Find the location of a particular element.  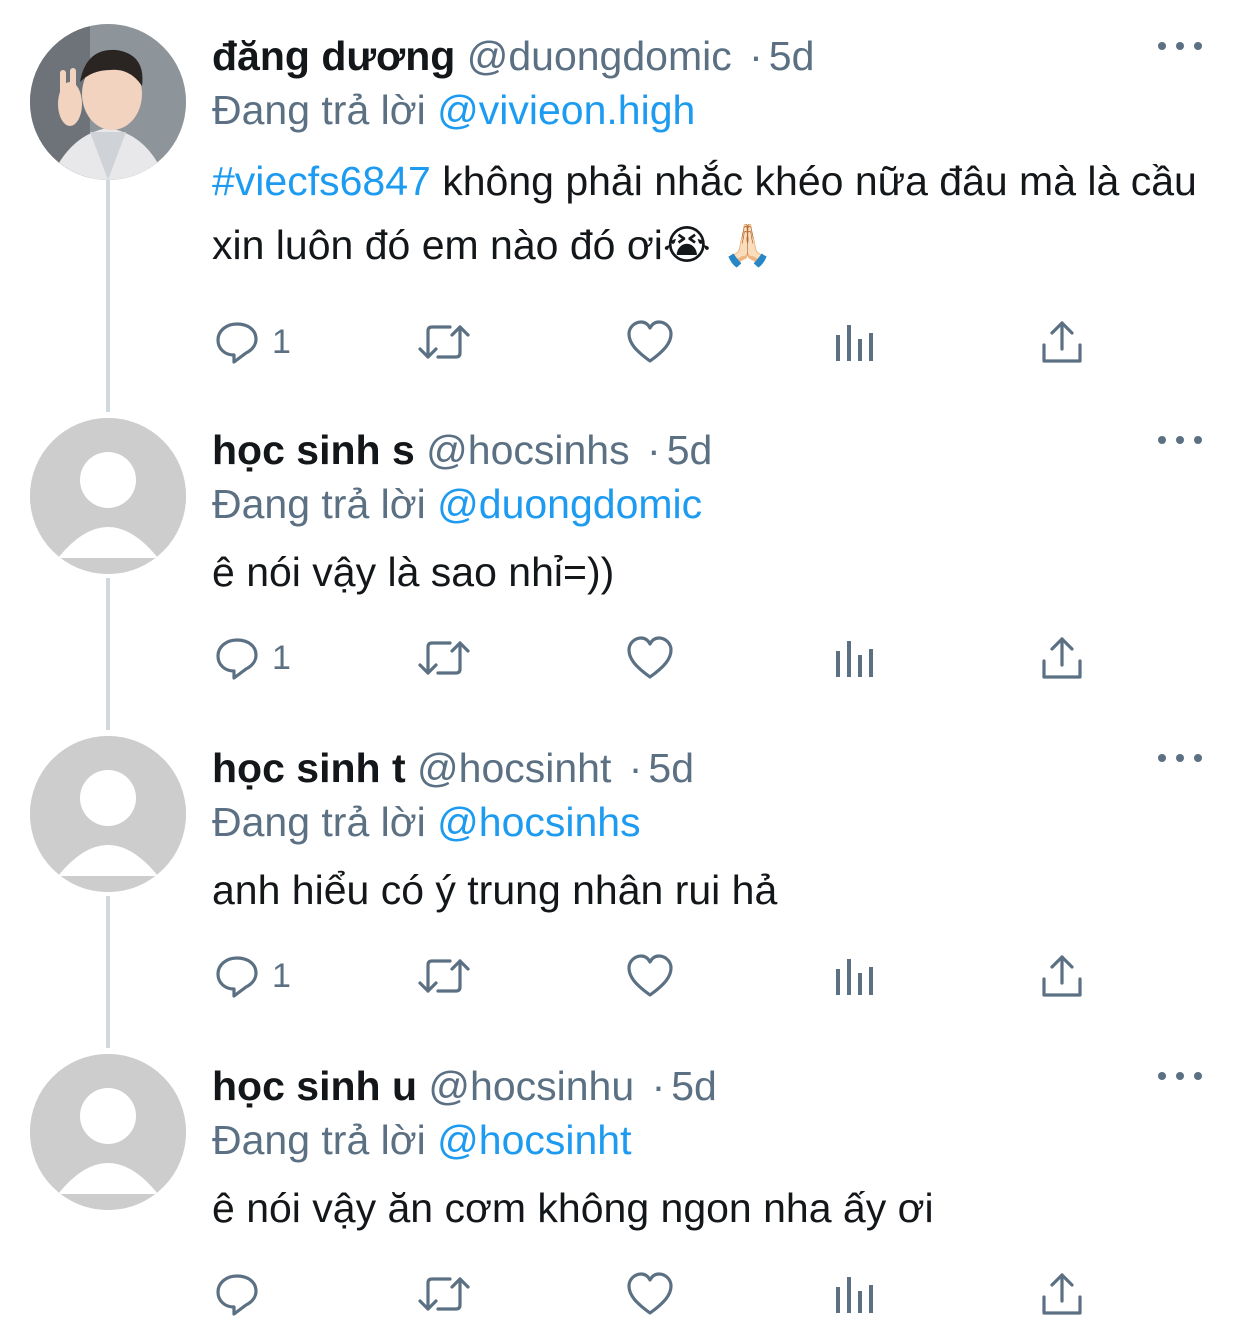

tweet-header: đăng dương @duongdomic · 5d is located at coordinates (513, 56).